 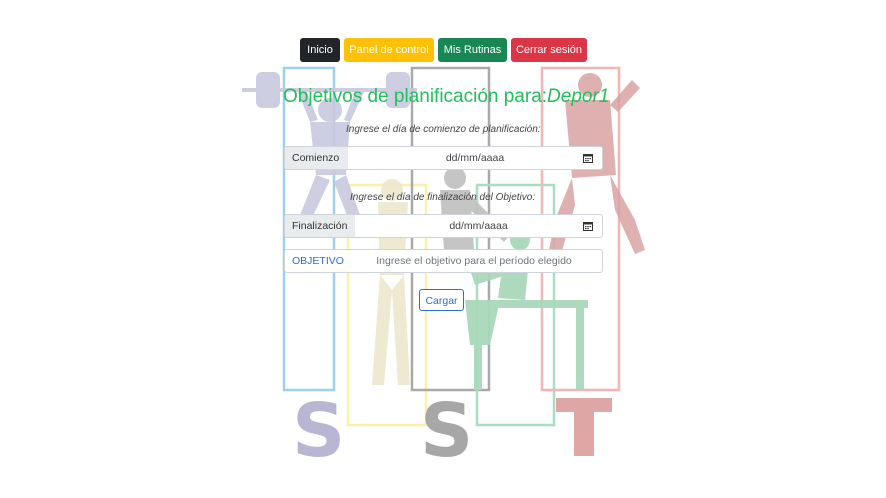 What do you see at coordinates (318, 431) in the screenshot?
I see `logo-letter-s-1: S` at bounding box center [318, 431].